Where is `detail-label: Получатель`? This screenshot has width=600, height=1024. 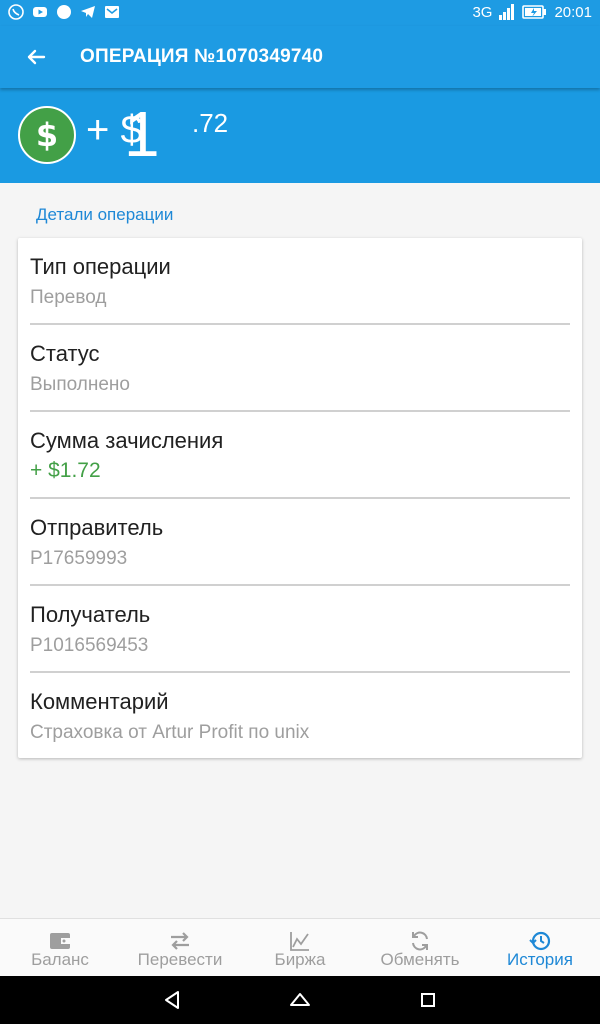
detail-label: Получатель is located at coordinates (90, 614).